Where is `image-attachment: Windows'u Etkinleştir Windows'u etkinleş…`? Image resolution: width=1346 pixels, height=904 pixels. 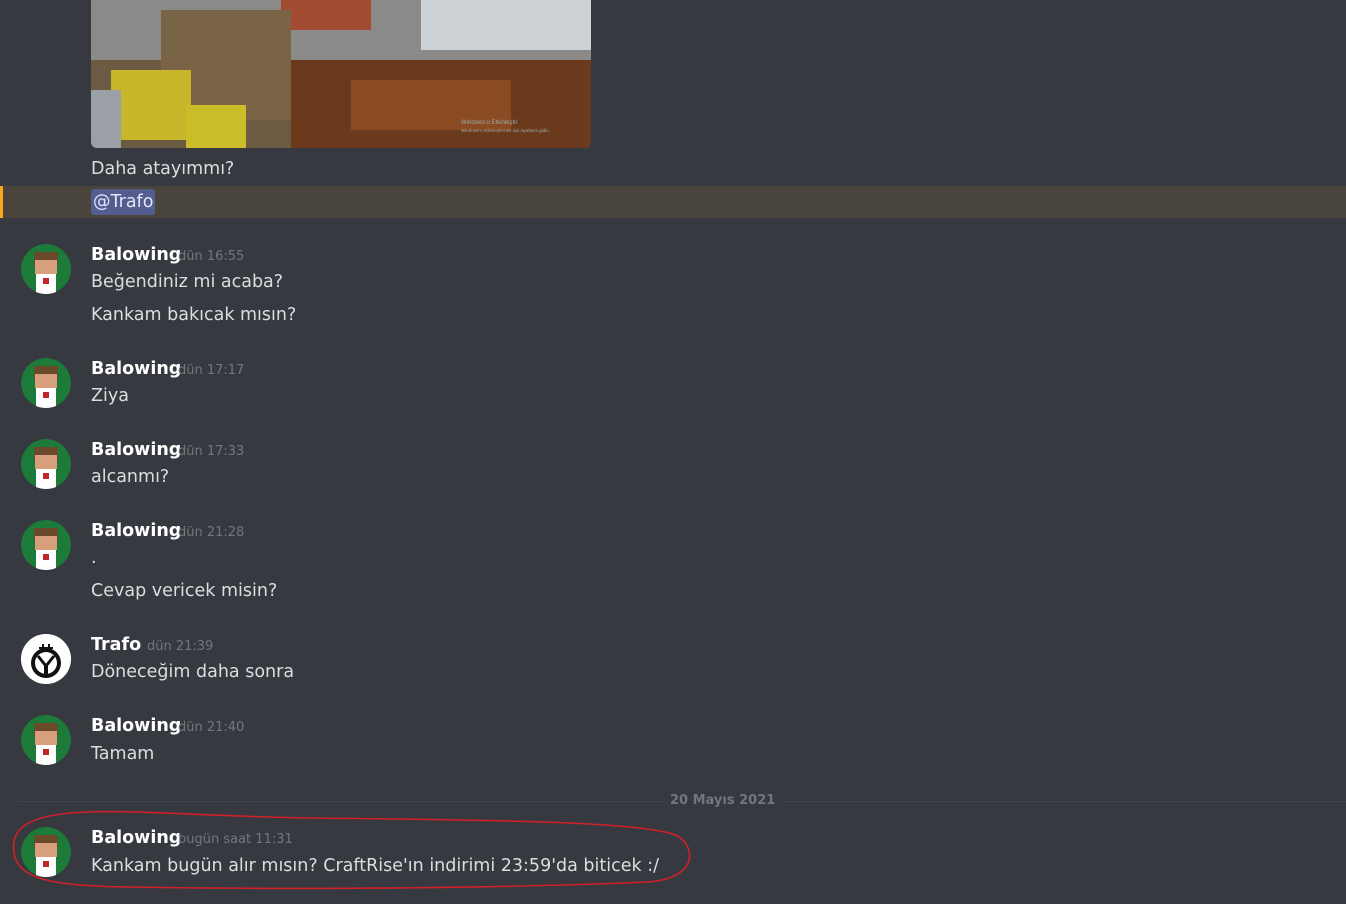
image-attachment: Windows'u Etkinleştir Windows'u etkinleş… is located at coordinates (341, 74).